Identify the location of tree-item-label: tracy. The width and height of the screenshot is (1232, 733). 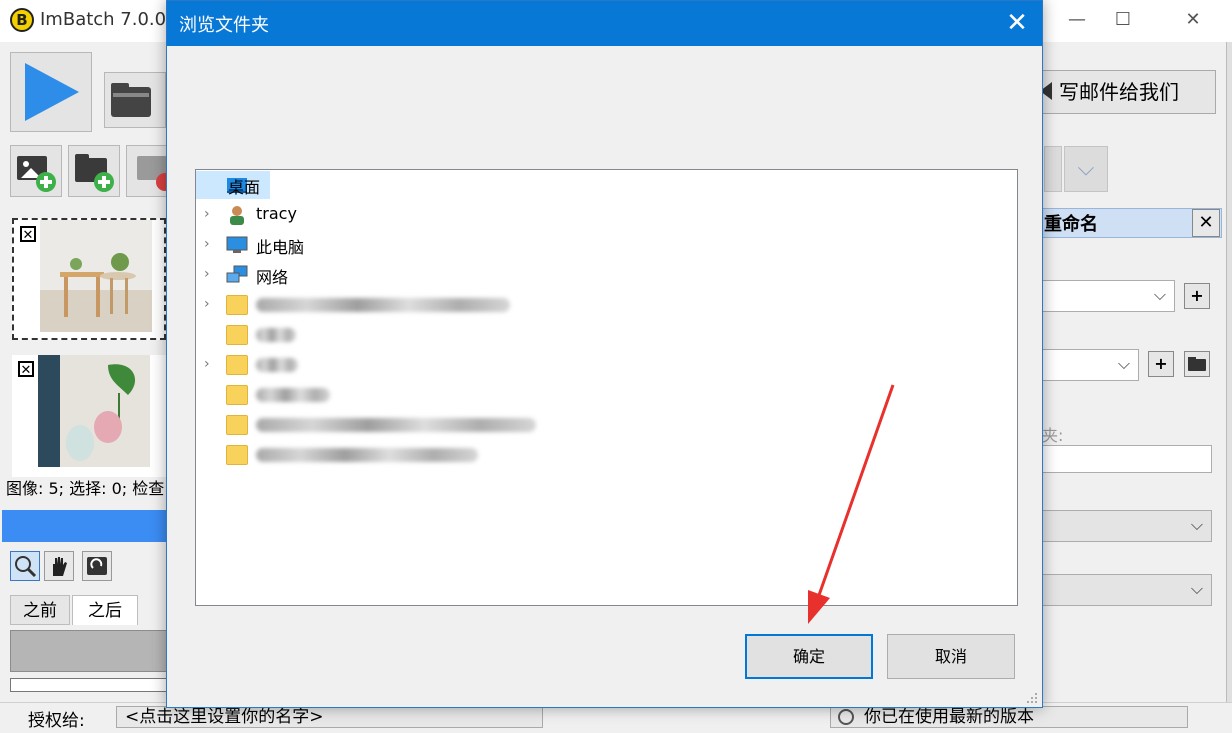
(276, 213).